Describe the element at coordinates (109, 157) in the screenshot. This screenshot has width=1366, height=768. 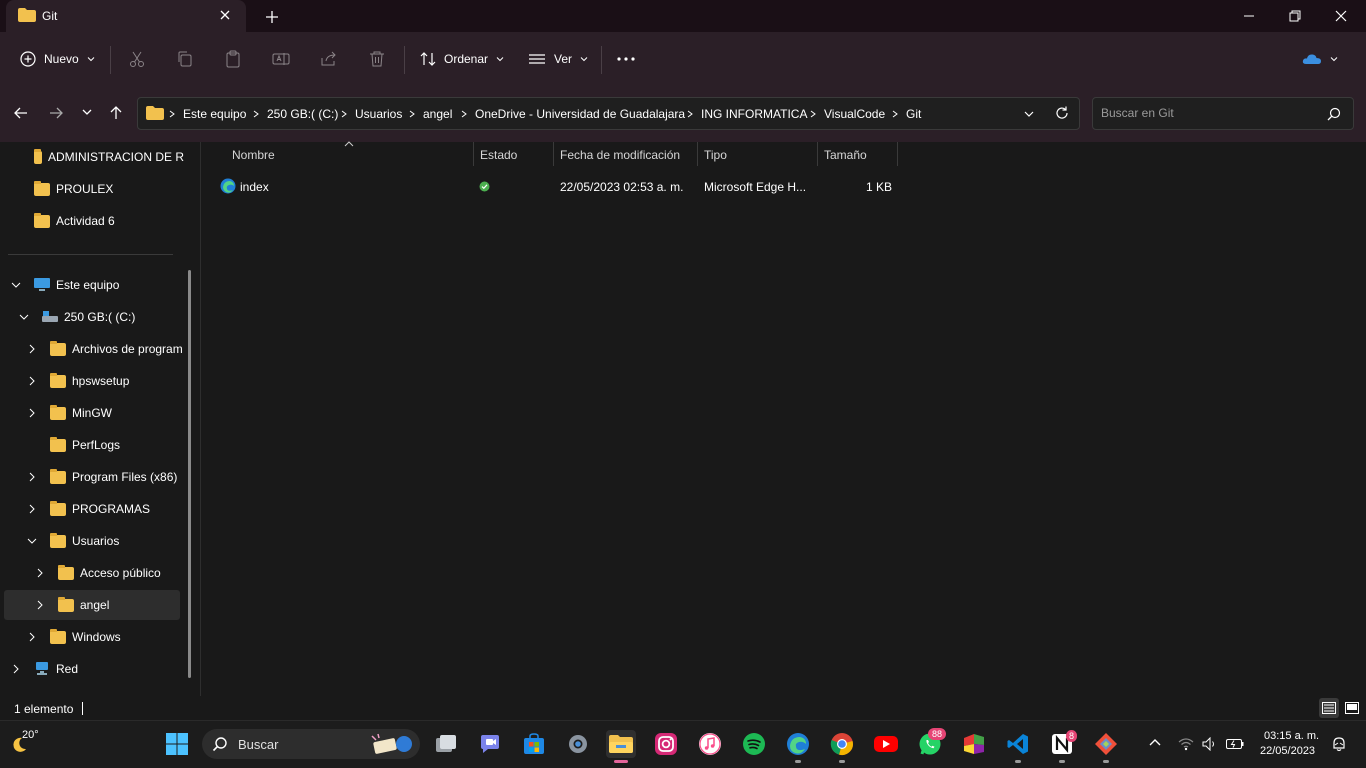
I see `nav-quick-administracion: ADMINISTRACION DE R` at that location.